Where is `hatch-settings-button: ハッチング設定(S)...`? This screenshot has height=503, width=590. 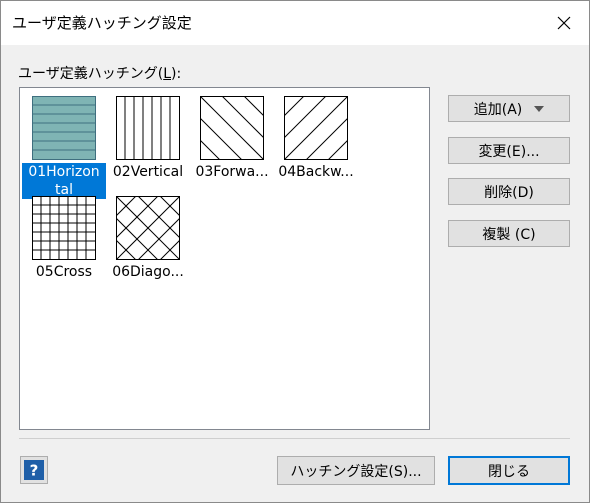 hatch-settings-button: ハッチング設定(S)... is located at coordinates (356, 470).